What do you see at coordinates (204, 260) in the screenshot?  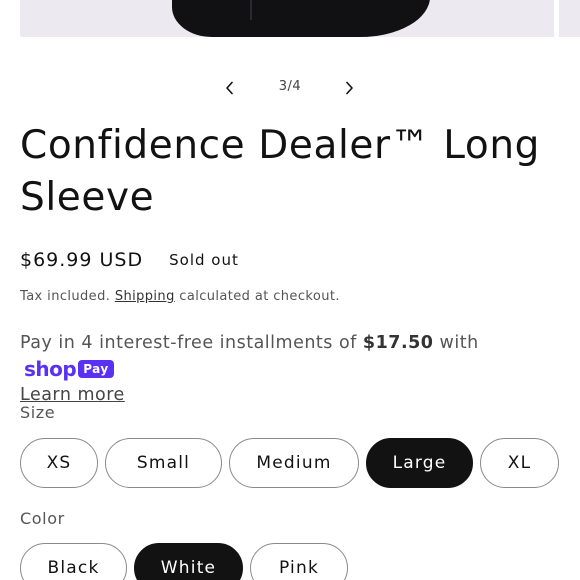 I see `sold-out-badge: Sold out` at bounding box center [204, 260].